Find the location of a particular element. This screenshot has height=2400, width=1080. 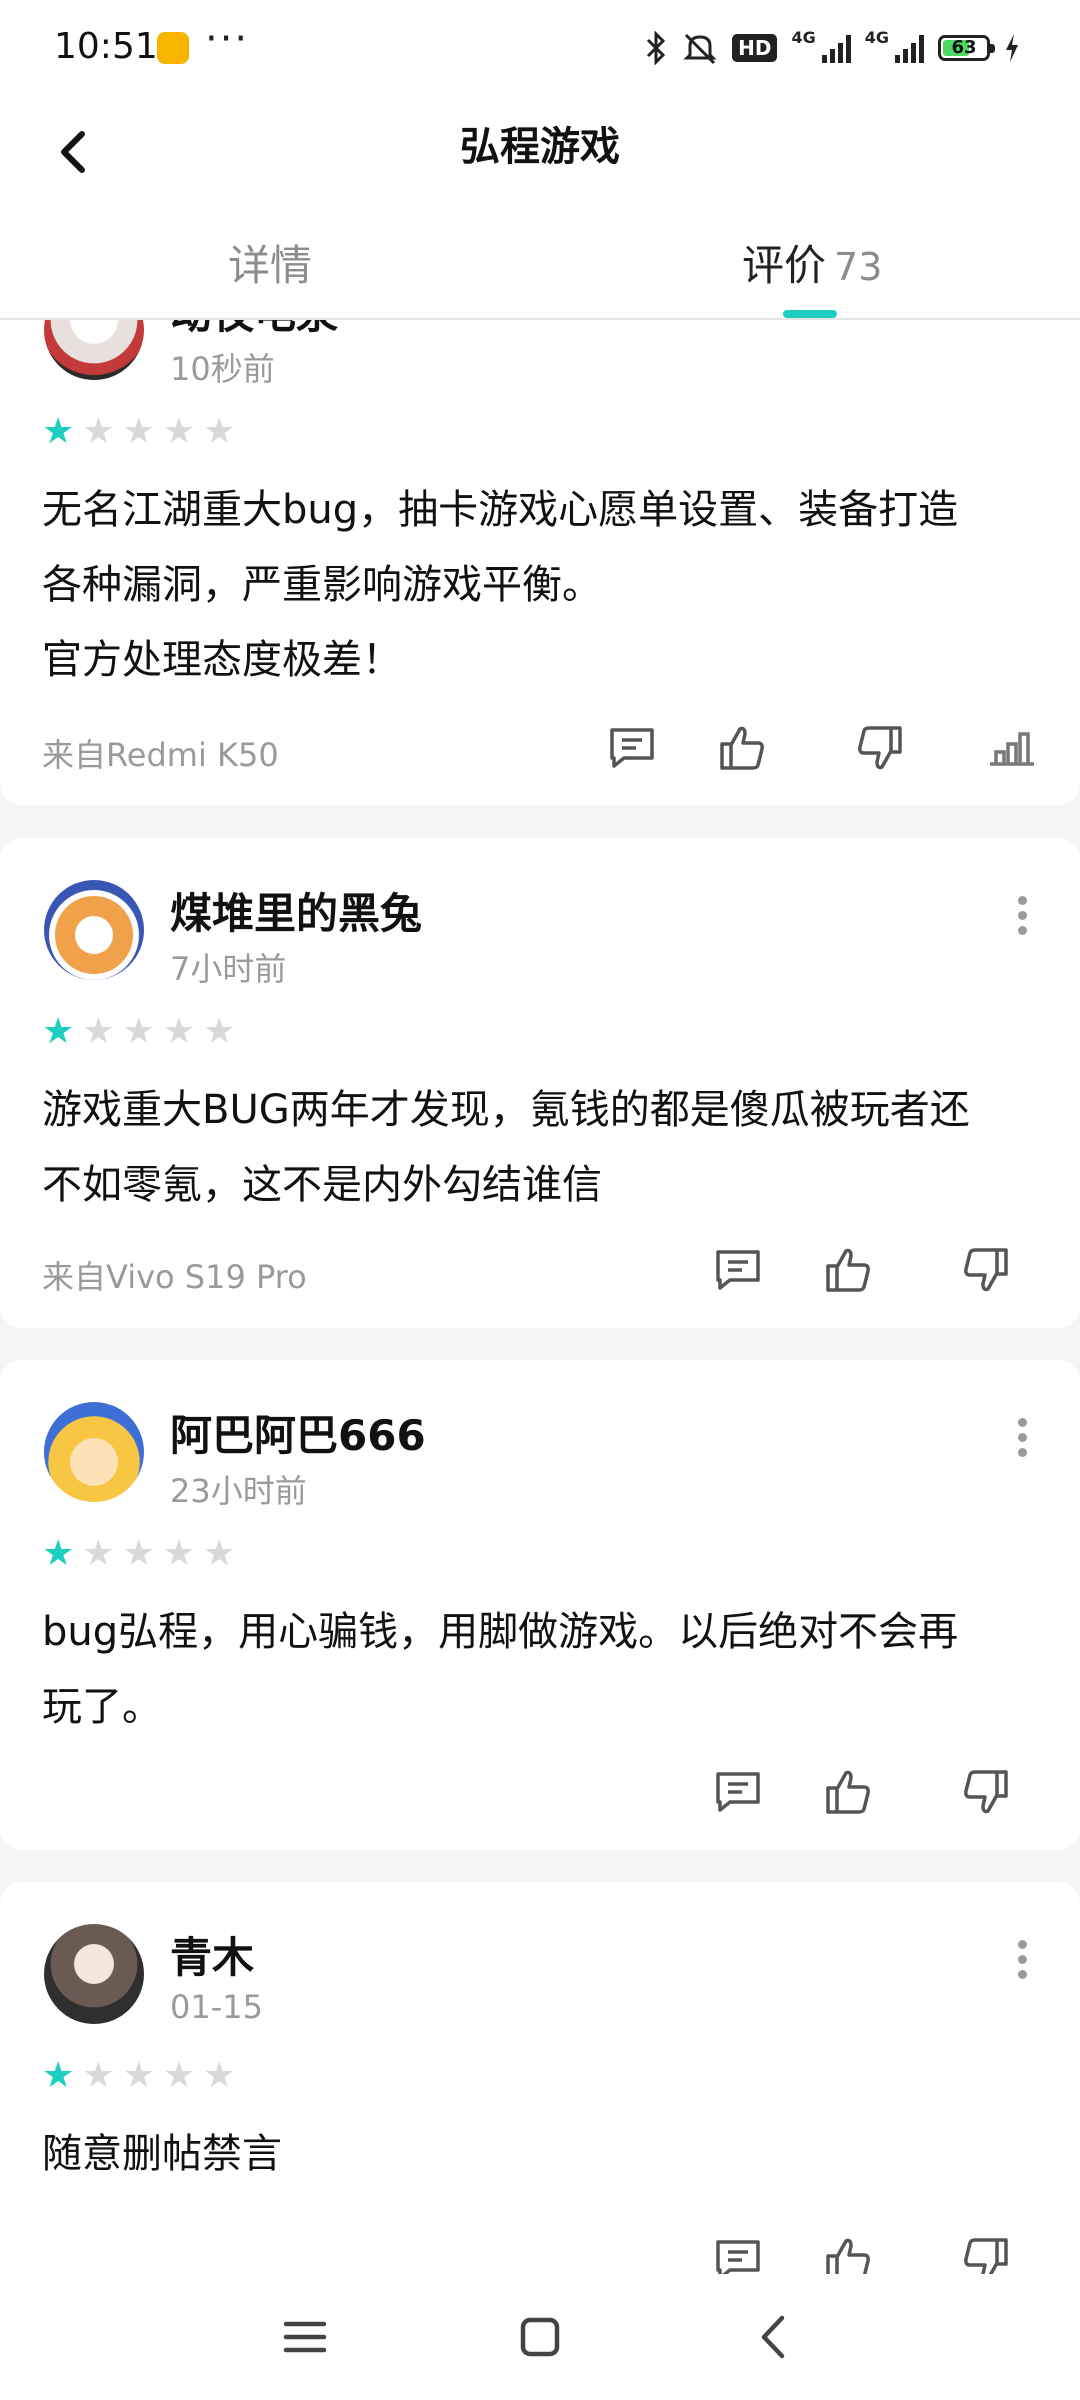

review-time: 01-15 is located at coordinates (216, 2007).